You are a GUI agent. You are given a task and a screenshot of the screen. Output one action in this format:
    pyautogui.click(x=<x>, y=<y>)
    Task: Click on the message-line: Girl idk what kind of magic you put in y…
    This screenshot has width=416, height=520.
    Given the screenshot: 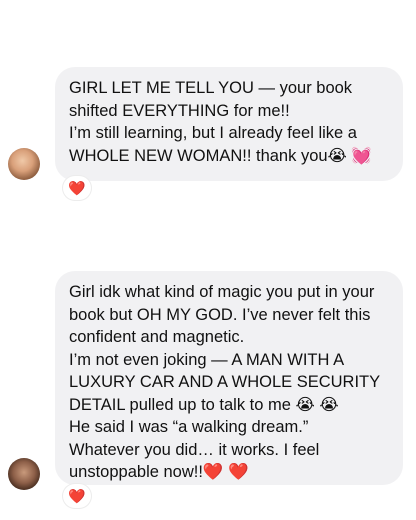 What is the action you would take?
    pyautogui.click(x=222, y=292)
    